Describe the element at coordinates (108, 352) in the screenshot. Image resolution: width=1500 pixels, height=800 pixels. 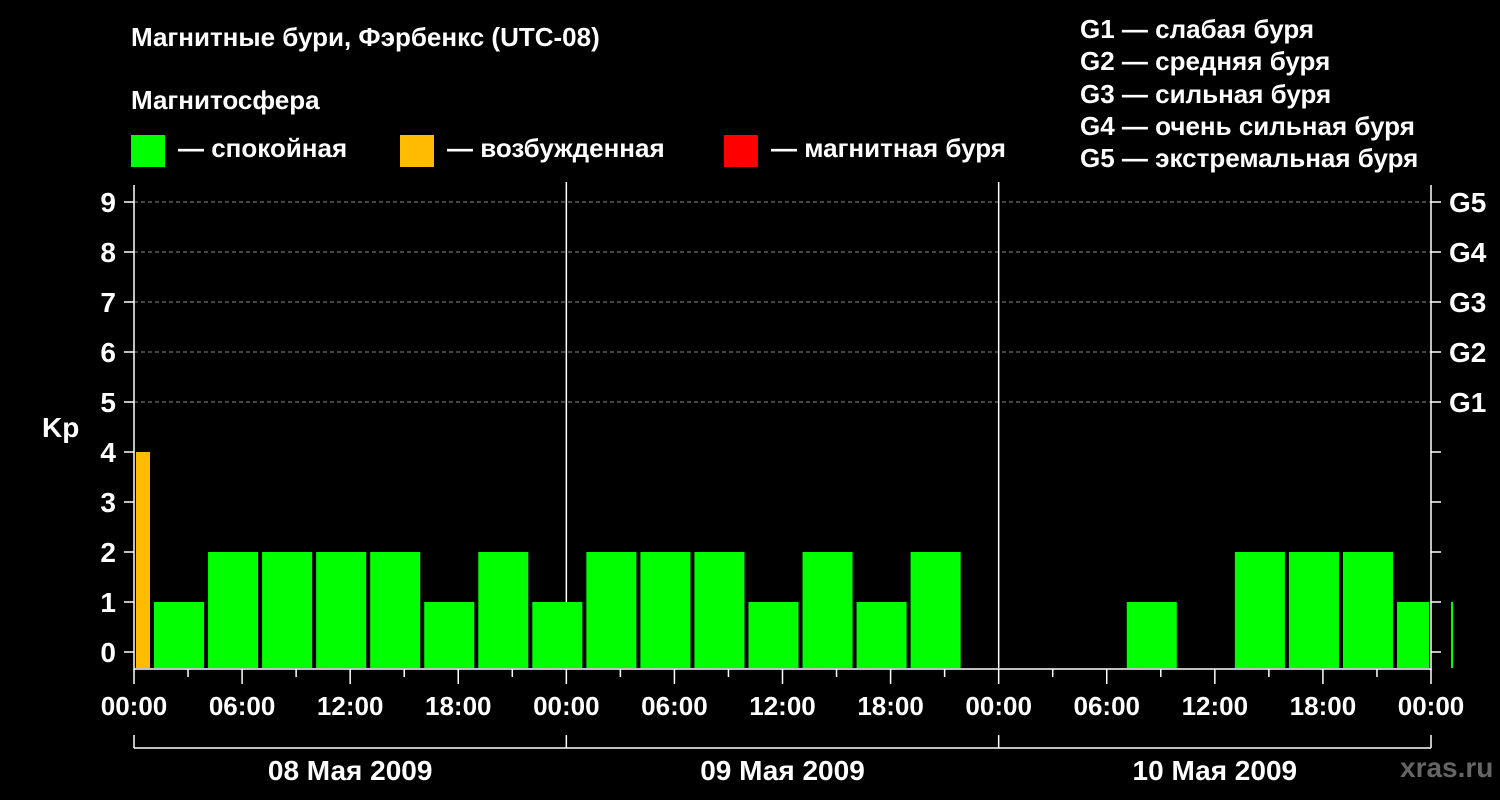
I see `y-tick-label: 6` at that location.